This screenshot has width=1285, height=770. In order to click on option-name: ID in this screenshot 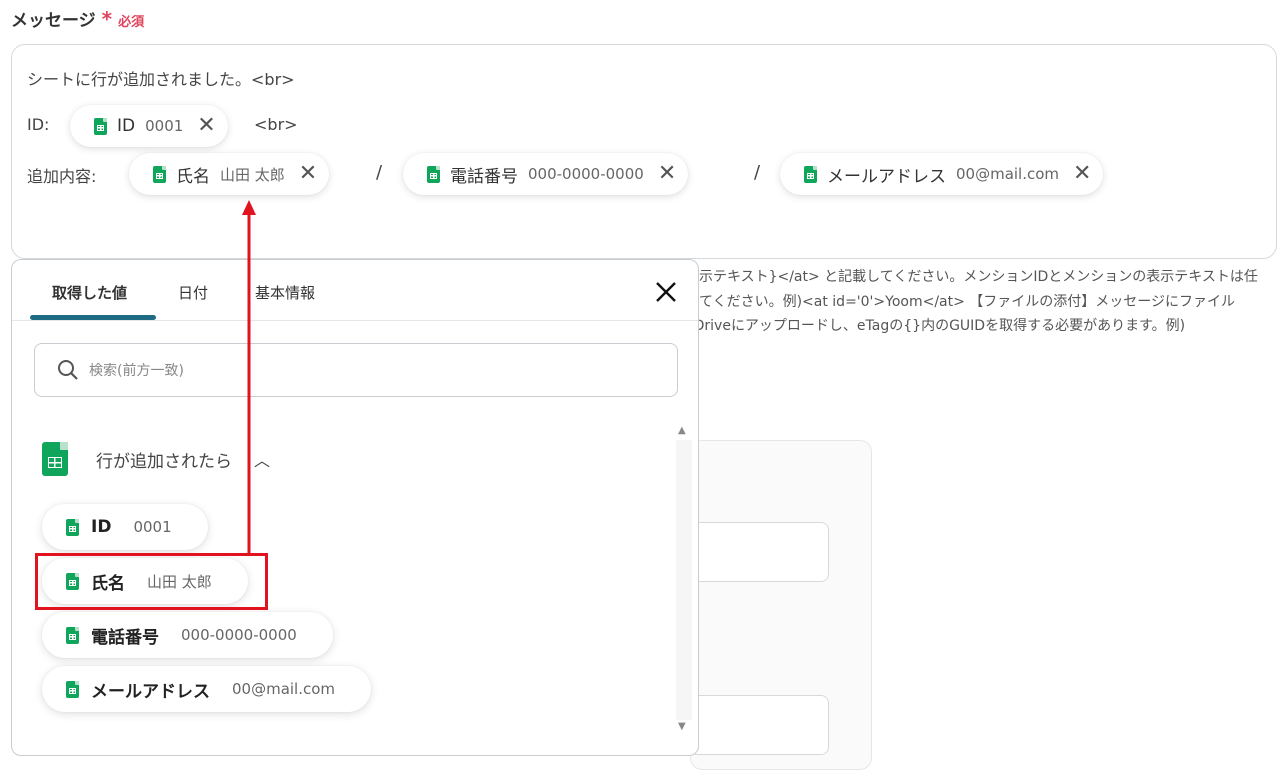, I will do `click(101, 527)`.